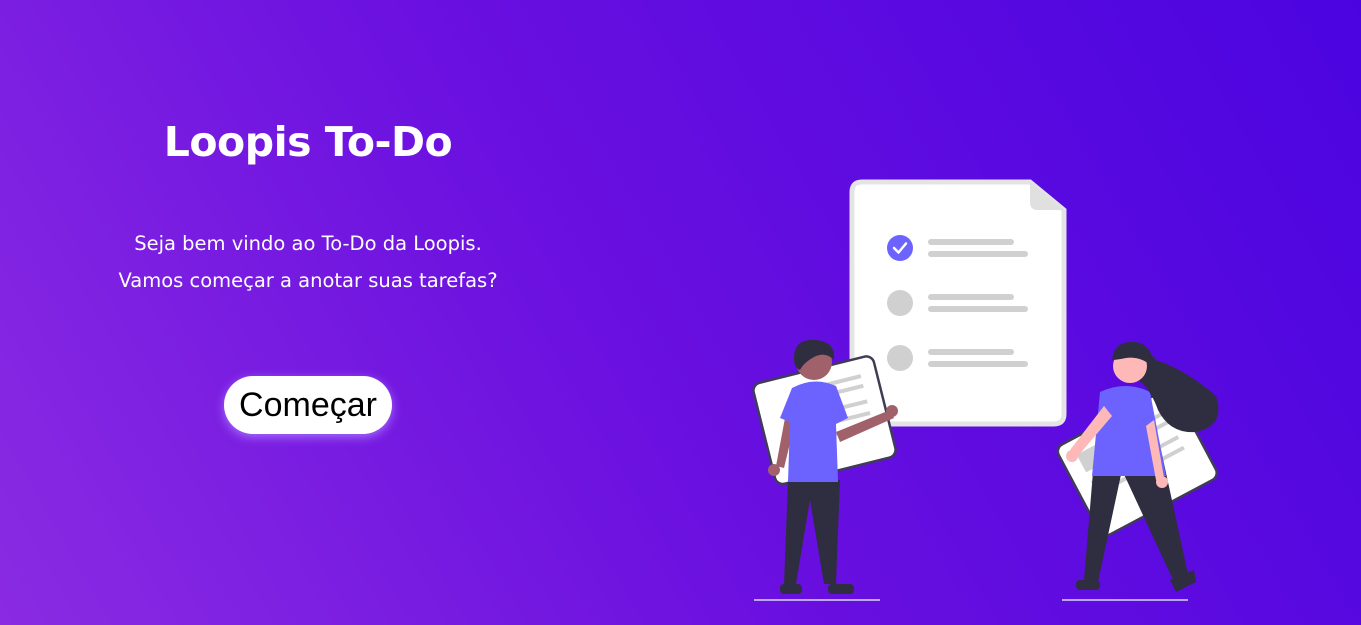 The width and height of the screenshot is (1361, 625). I want to click on checked-circle-icon, so click(900, 248).